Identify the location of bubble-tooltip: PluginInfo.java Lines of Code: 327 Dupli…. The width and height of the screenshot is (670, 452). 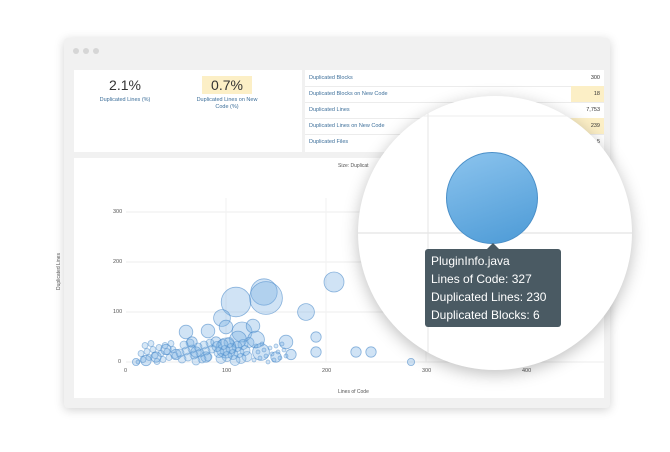
(493, 285).